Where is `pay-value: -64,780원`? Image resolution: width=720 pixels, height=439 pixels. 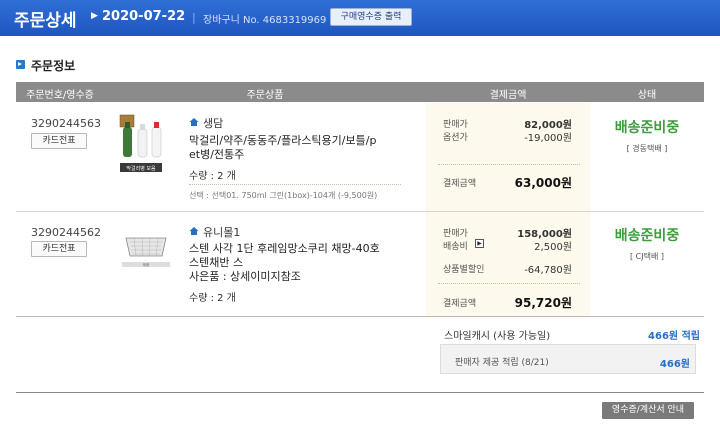 pay-value: -64,780원 is located at coordinates (548, 270).